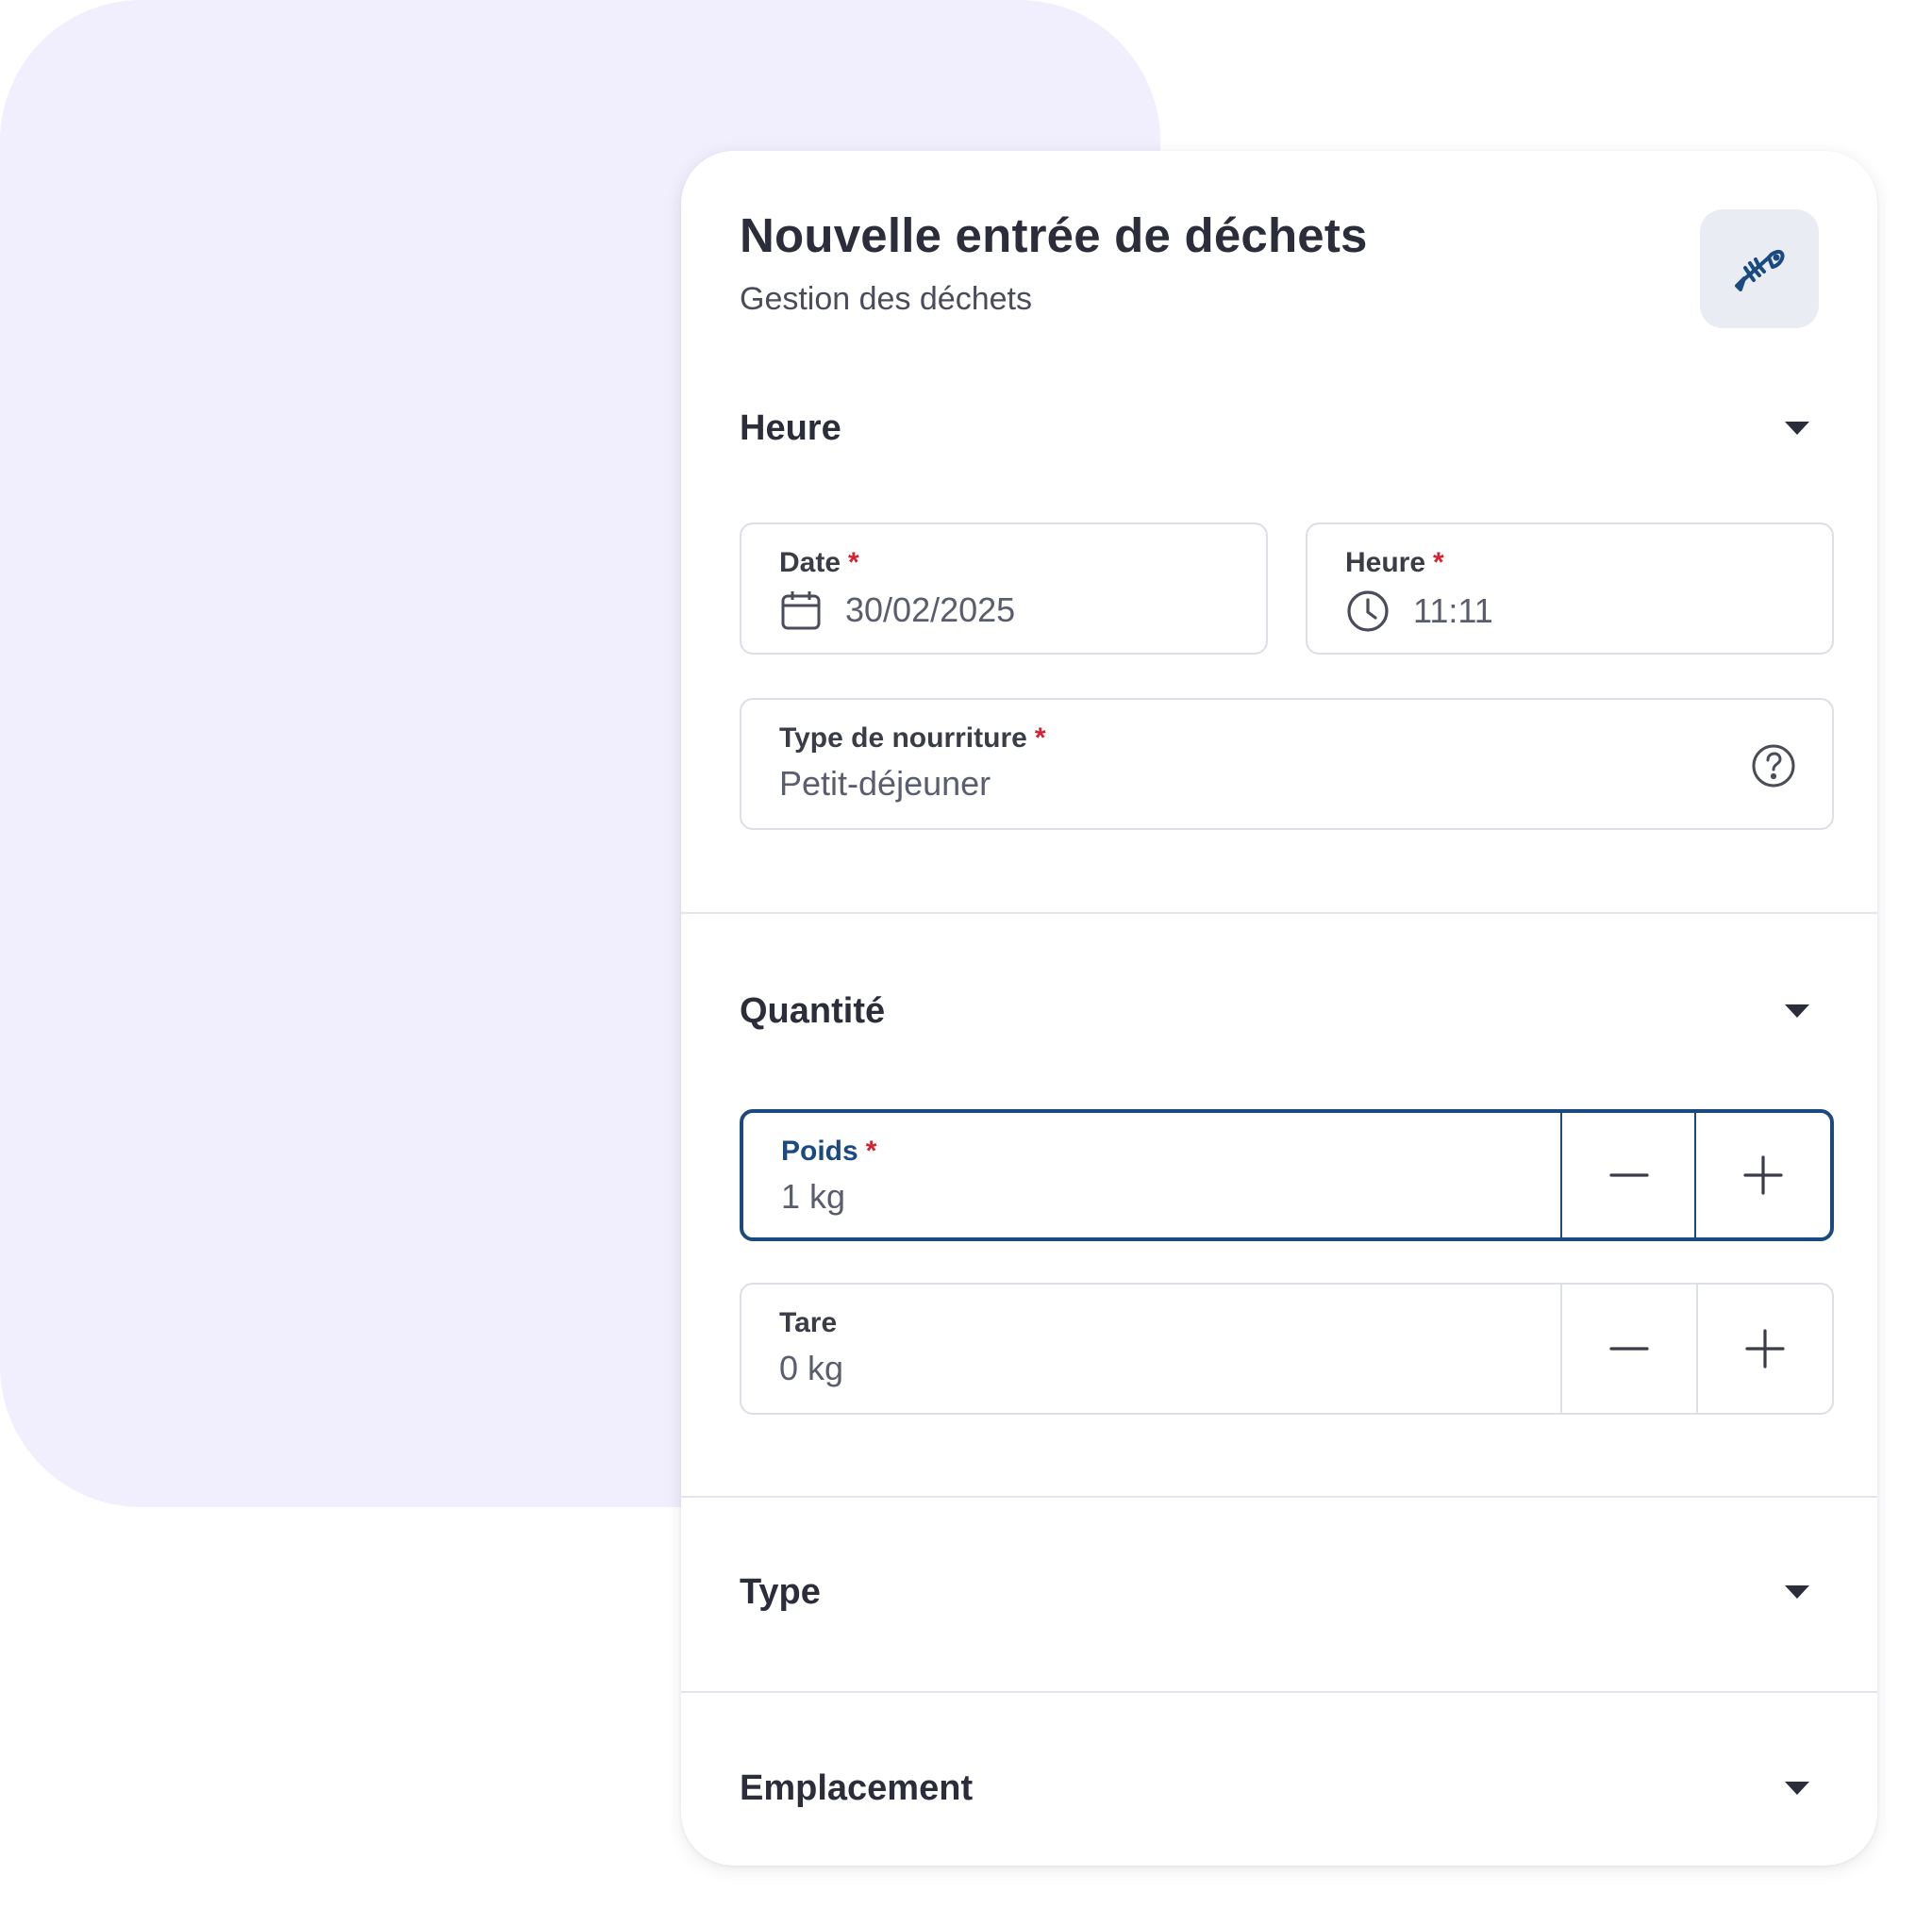 The width and height of the screenshot is (1932, 1908). Describe the element at coordinates (903, 738) in the screenshot. I see `food-type-label: Type de nourriture` at that location.